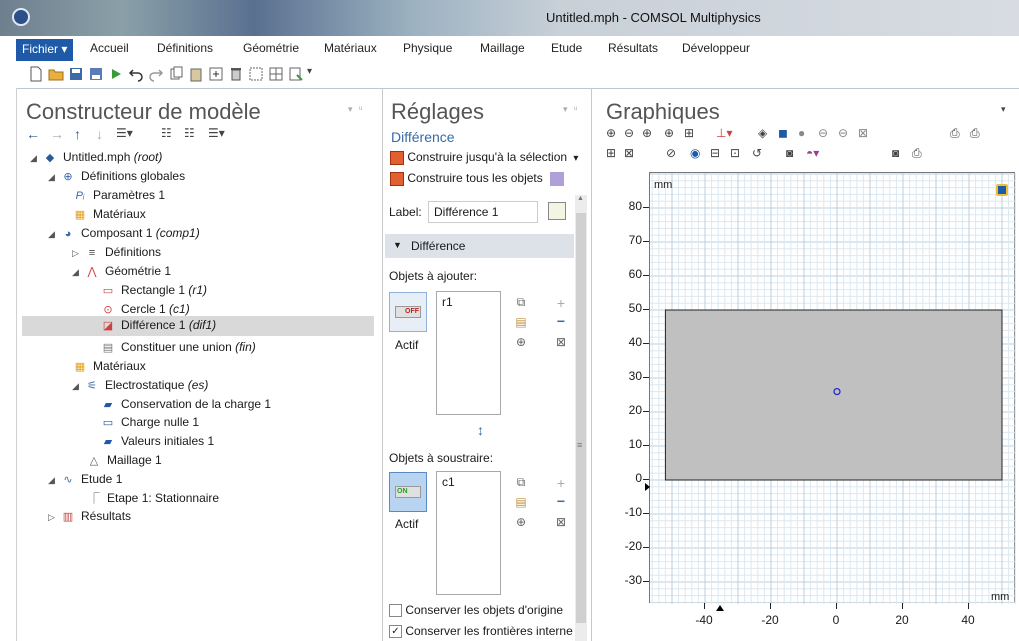  I want to click on paste-icon, so click(196, 74).